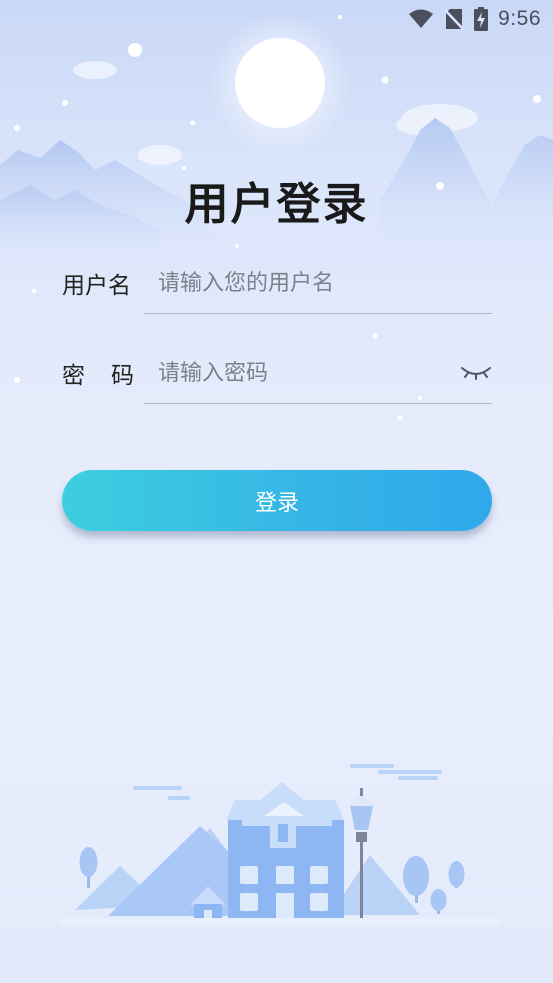 This screenshot has height=983, width=553. Describe the element at coordinates (98, 373) in the screenshot. I see `password-label: 密 码` at that location.